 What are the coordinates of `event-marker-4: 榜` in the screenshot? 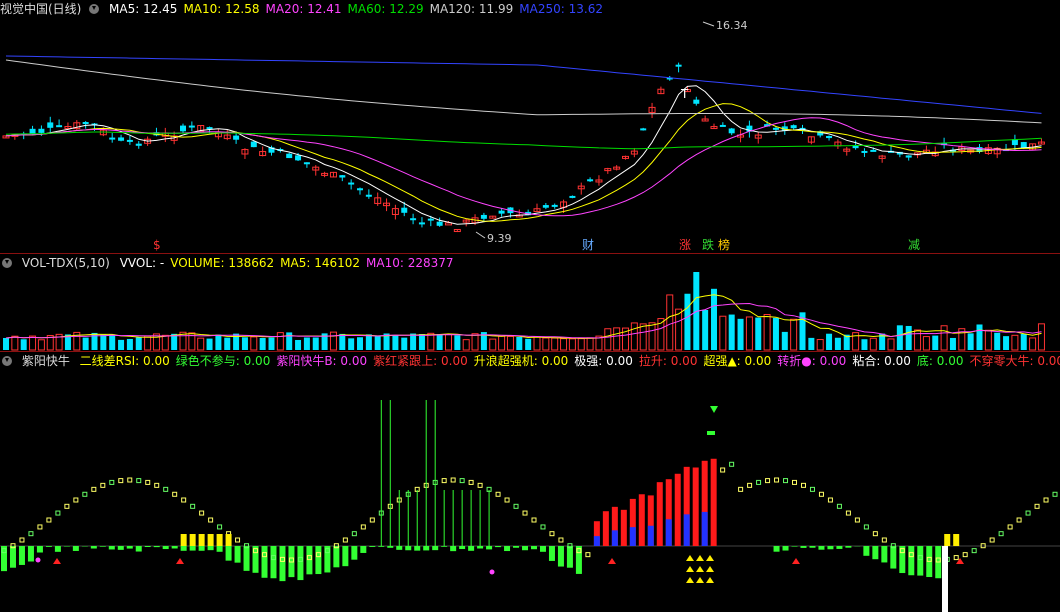 It's located at (724, 245).